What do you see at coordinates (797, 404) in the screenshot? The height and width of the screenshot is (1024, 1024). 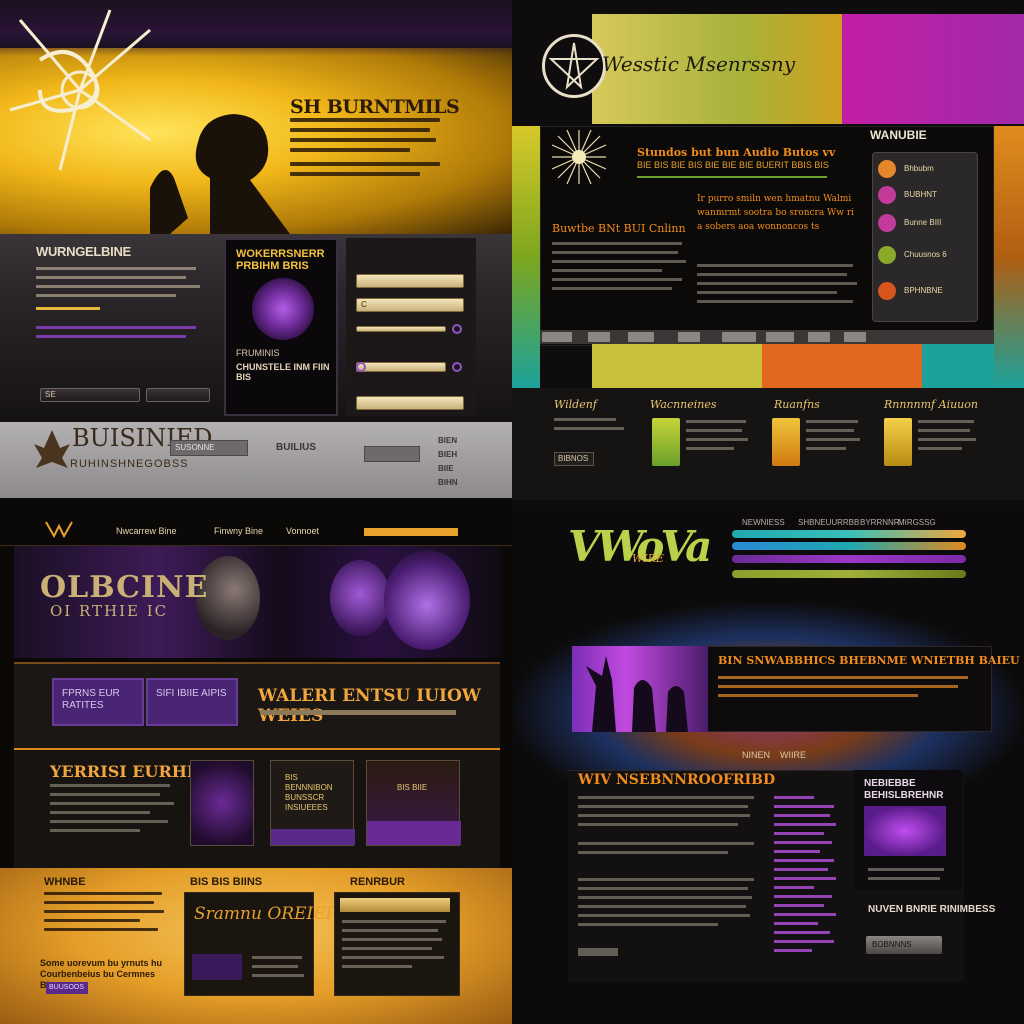 I see `feature-heading-3: Ruanfns` at bounding box center [797, 404].